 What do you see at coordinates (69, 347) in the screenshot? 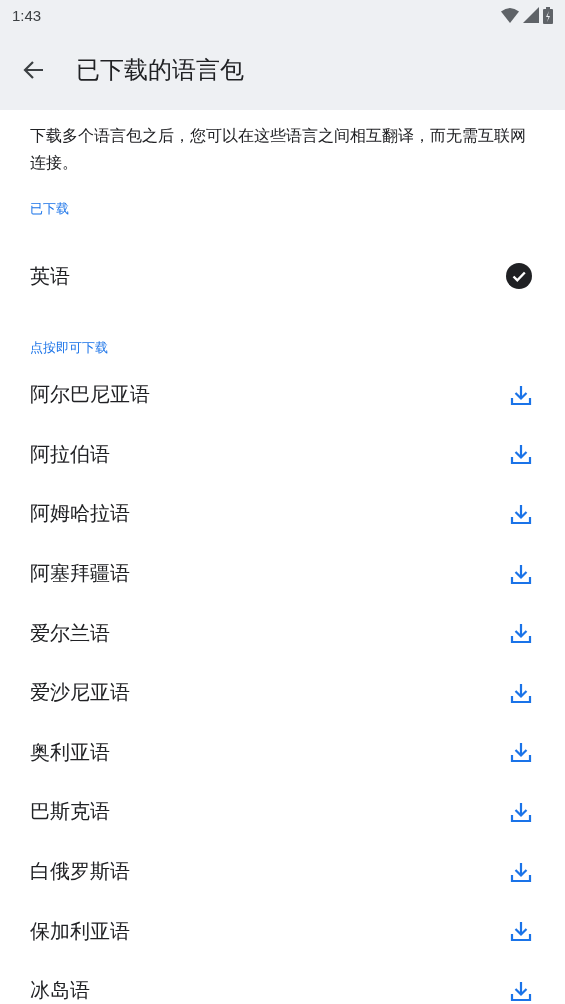
I see `section-header: 点按即可下载` at bounding box center [69, 347].